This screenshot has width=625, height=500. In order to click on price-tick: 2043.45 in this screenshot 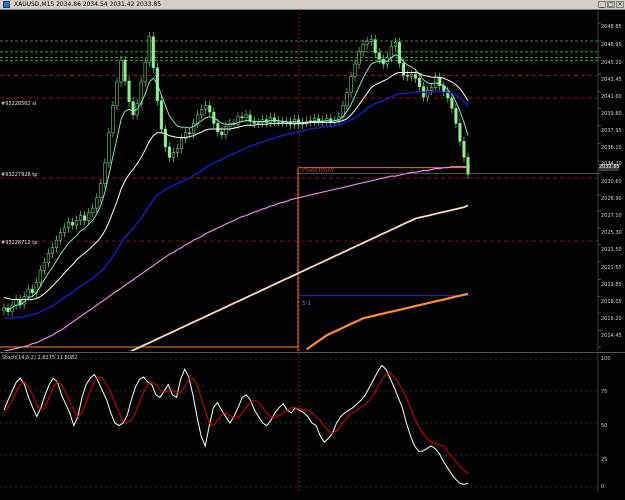, I will do `click(611, 80)`.